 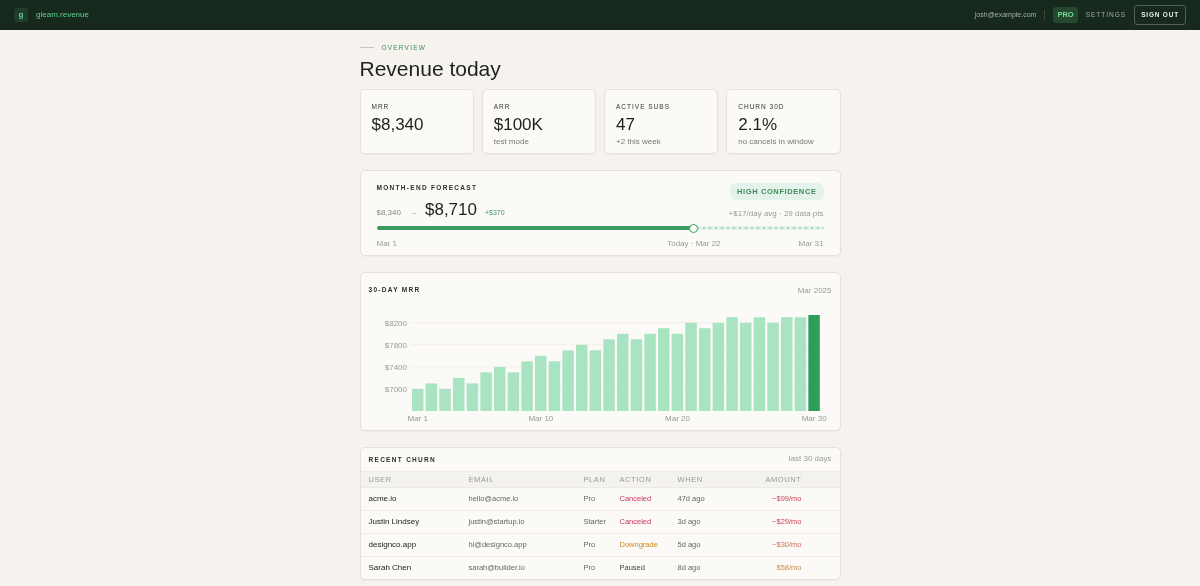 I want to click on kpi-value: 47, so click(x=626, y=125).